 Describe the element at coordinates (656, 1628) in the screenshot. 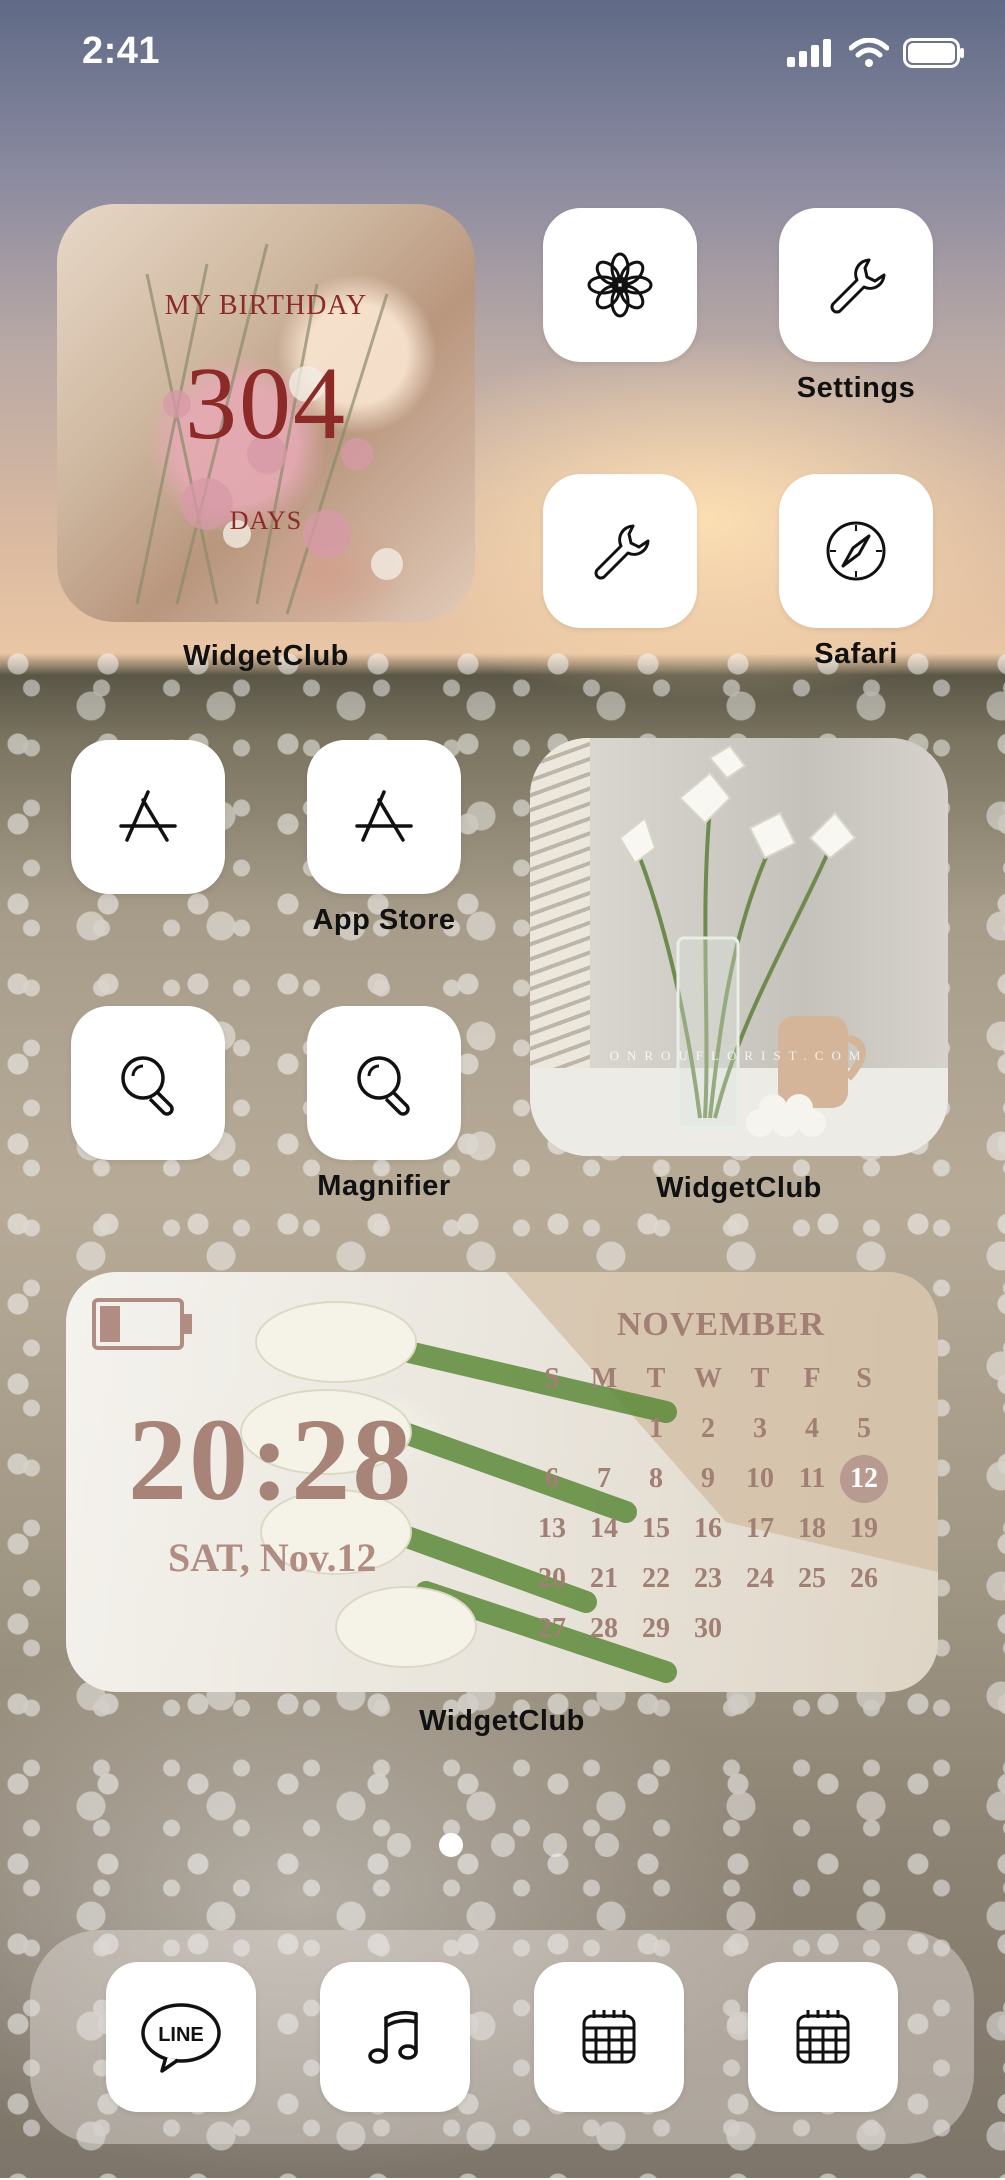

I see `calendar-day: 29` at that location.